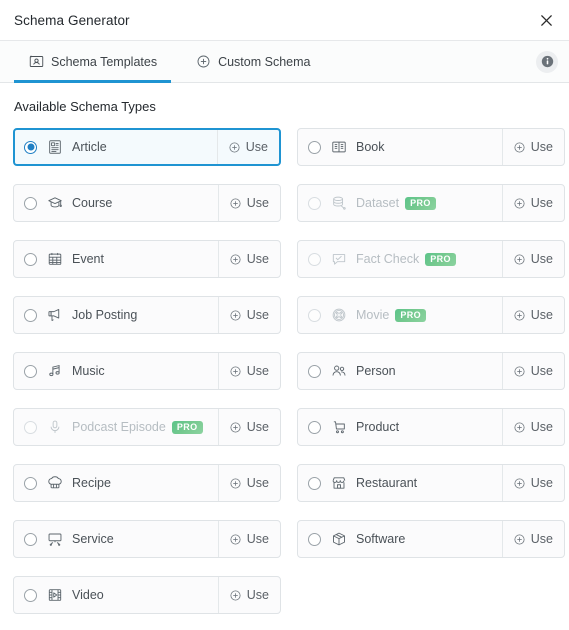 Image resolution: width=569 pixels, height=630 pixels. Describe the element at coordinates (55, 371) in the screenshot. I see `music-note-icon` at that location.